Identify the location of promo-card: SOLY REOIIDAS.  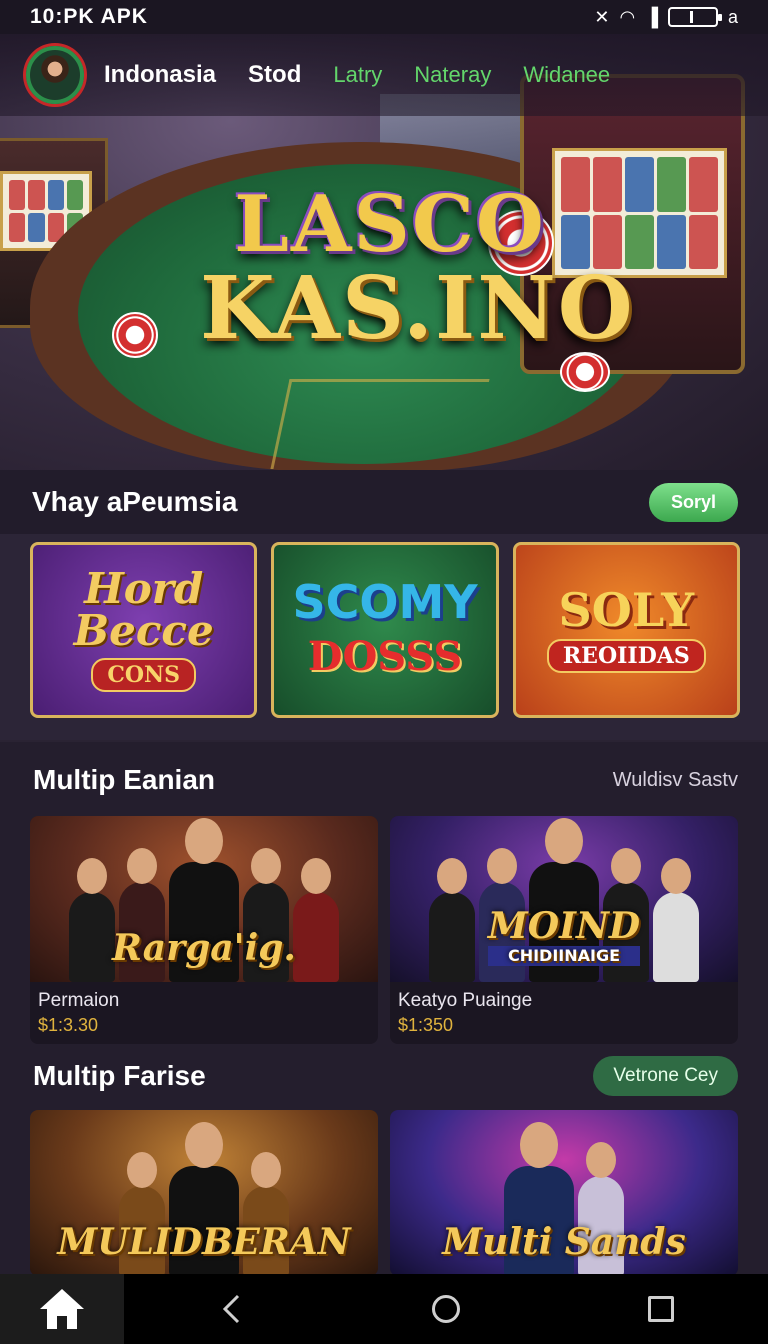
(626, 630).